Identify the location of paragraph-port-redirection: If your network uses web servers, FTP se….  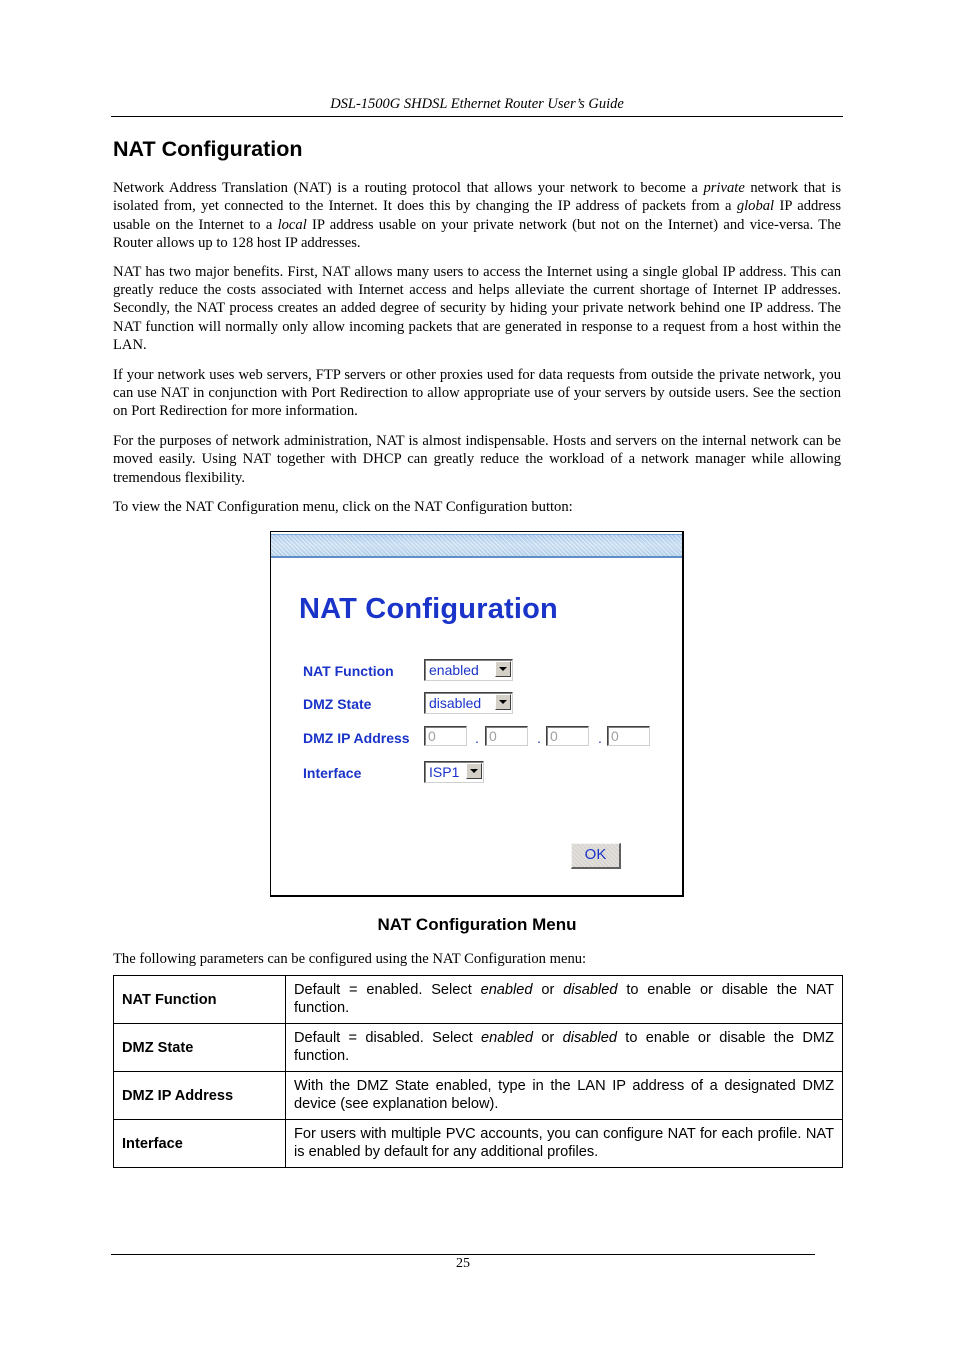
(477, 393).